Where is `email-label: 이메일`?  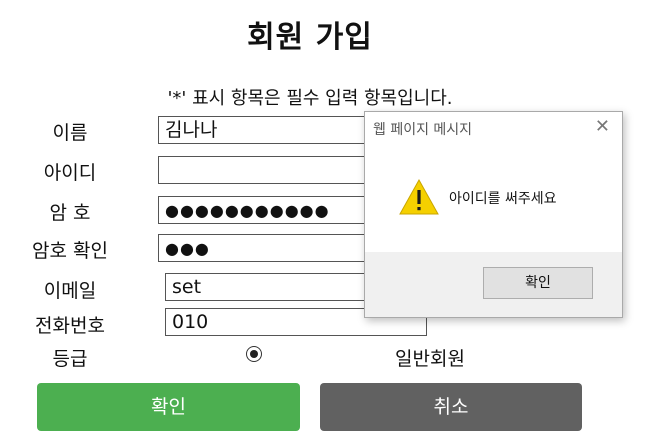
email-label: 이메일 is located at coordinates (70, 291).